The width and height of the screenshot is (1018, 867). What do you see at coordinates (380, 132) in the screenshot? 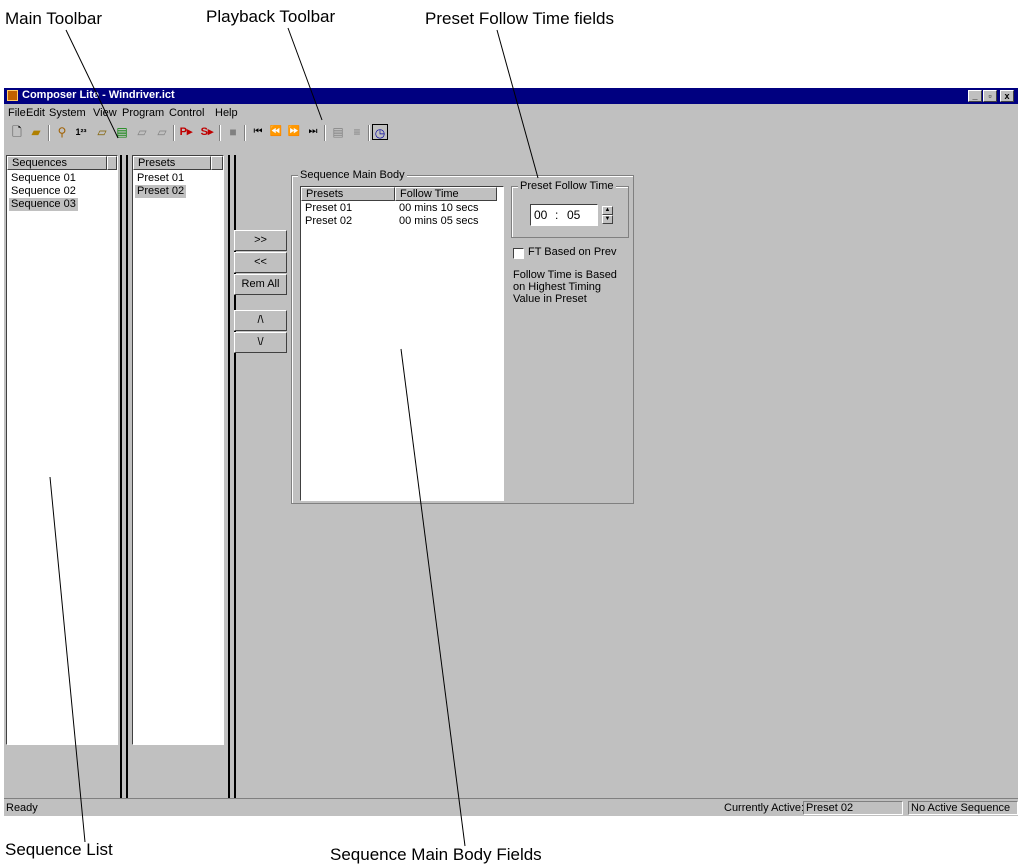
I see `timer-icon: ◷` at bounding box center [380, 132].